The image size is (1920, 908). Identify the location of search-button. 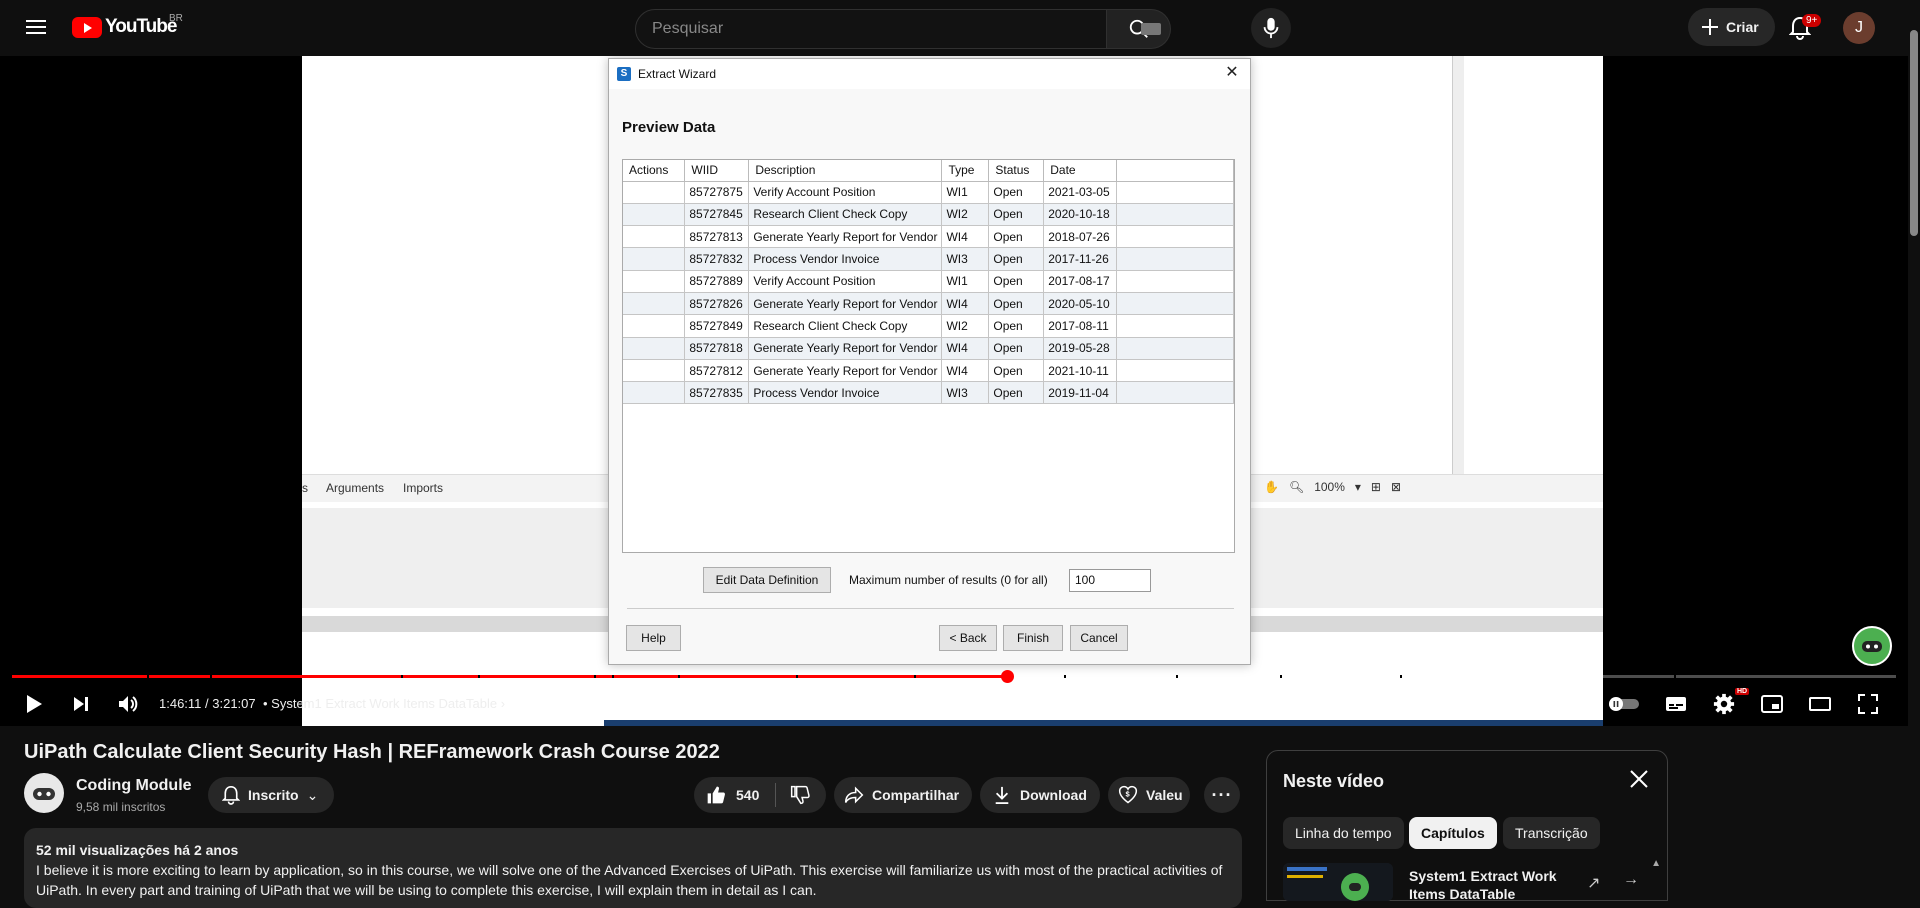
(1139, 29).